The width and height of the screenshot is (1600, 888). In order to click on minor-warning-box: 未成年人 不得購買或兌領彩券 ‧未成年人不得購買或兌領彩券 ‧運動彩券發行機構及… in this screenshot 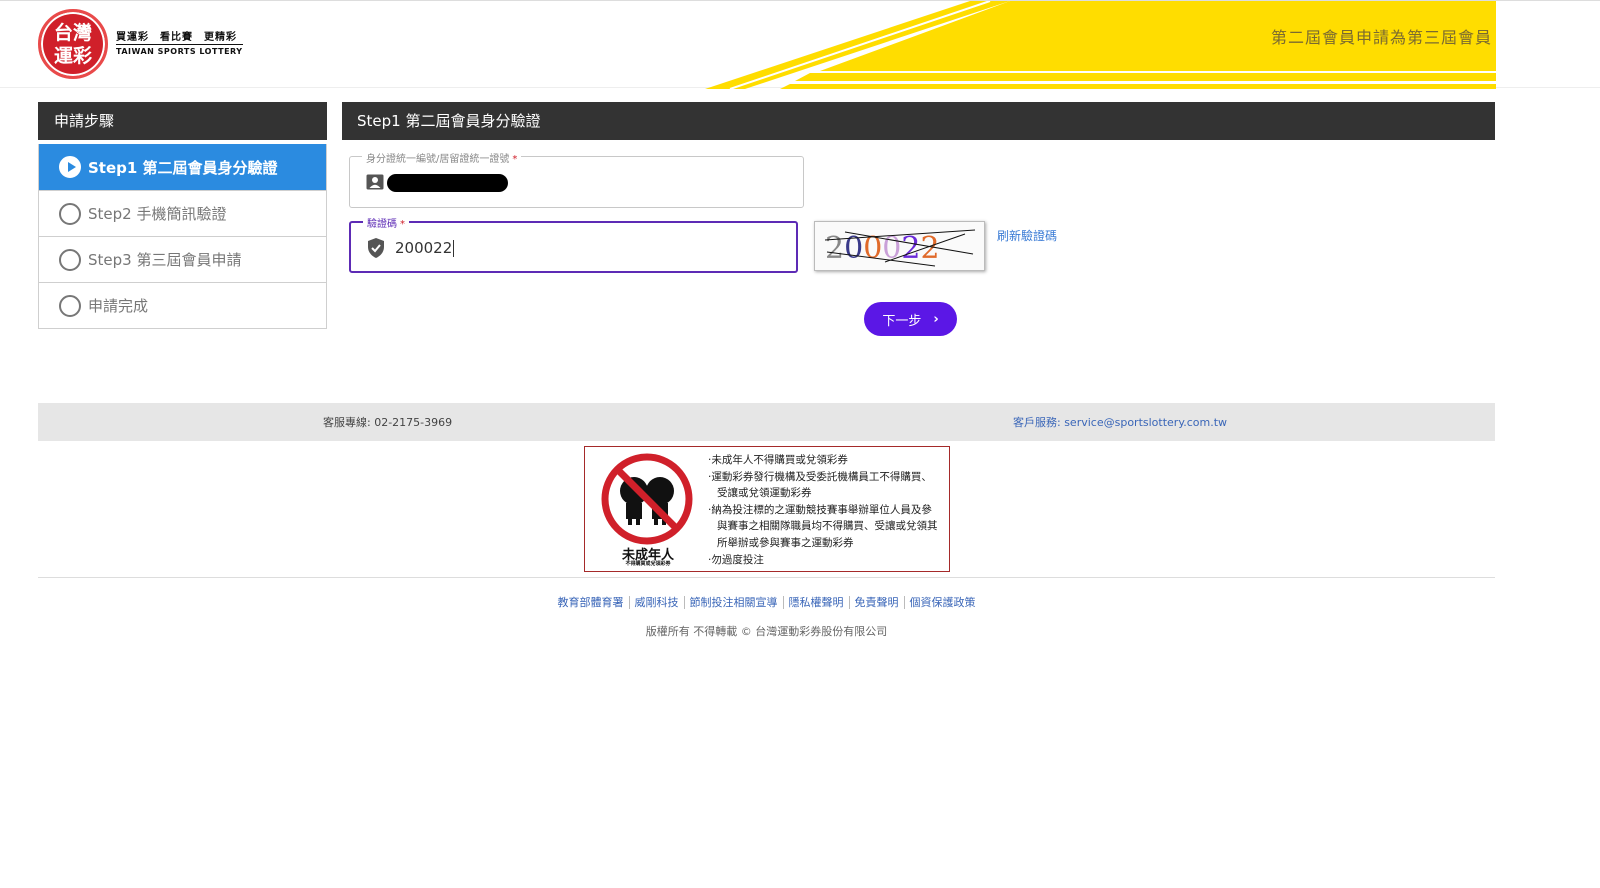, I will do `click(767, 509)`.